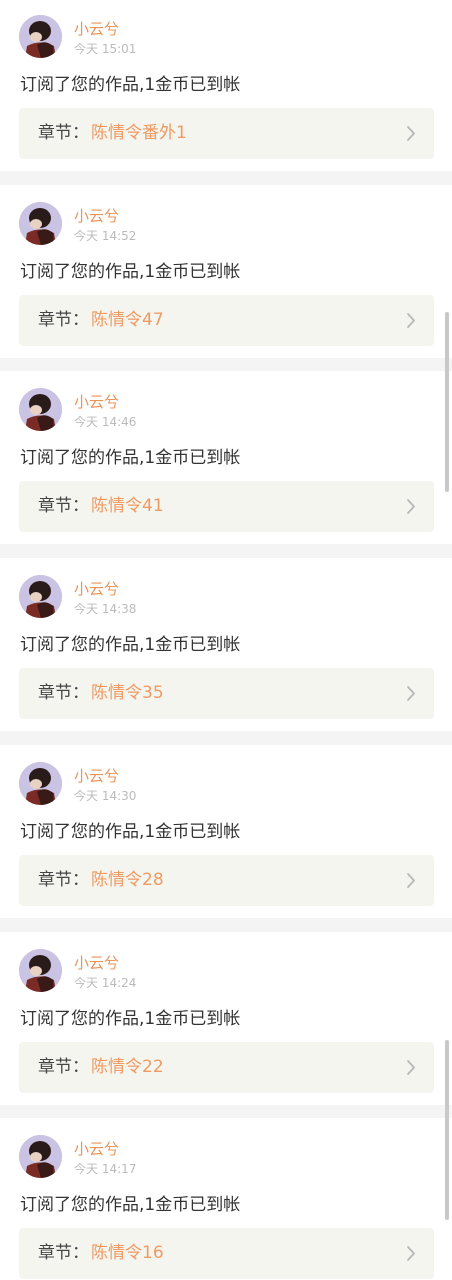  I want to click on chapter-link: 章节： 陈情令番外1, so click(226, 133).